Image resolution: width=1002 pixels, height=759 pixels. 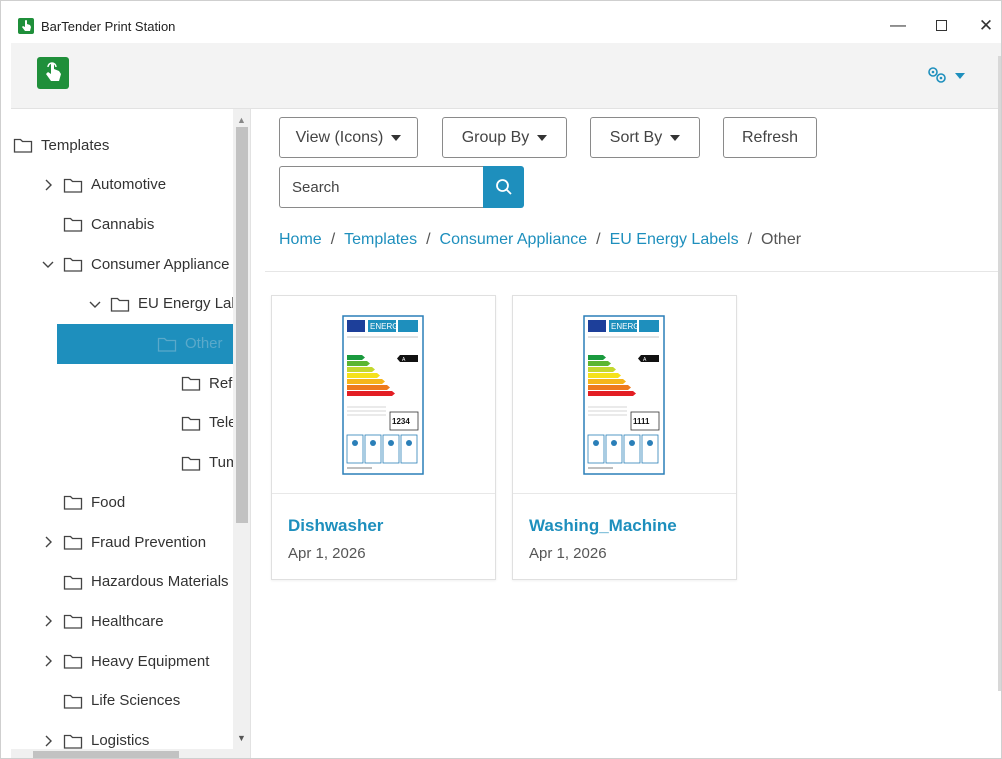 I want to click on refresh-button-label: Refresh, so click(x=770, y=137).